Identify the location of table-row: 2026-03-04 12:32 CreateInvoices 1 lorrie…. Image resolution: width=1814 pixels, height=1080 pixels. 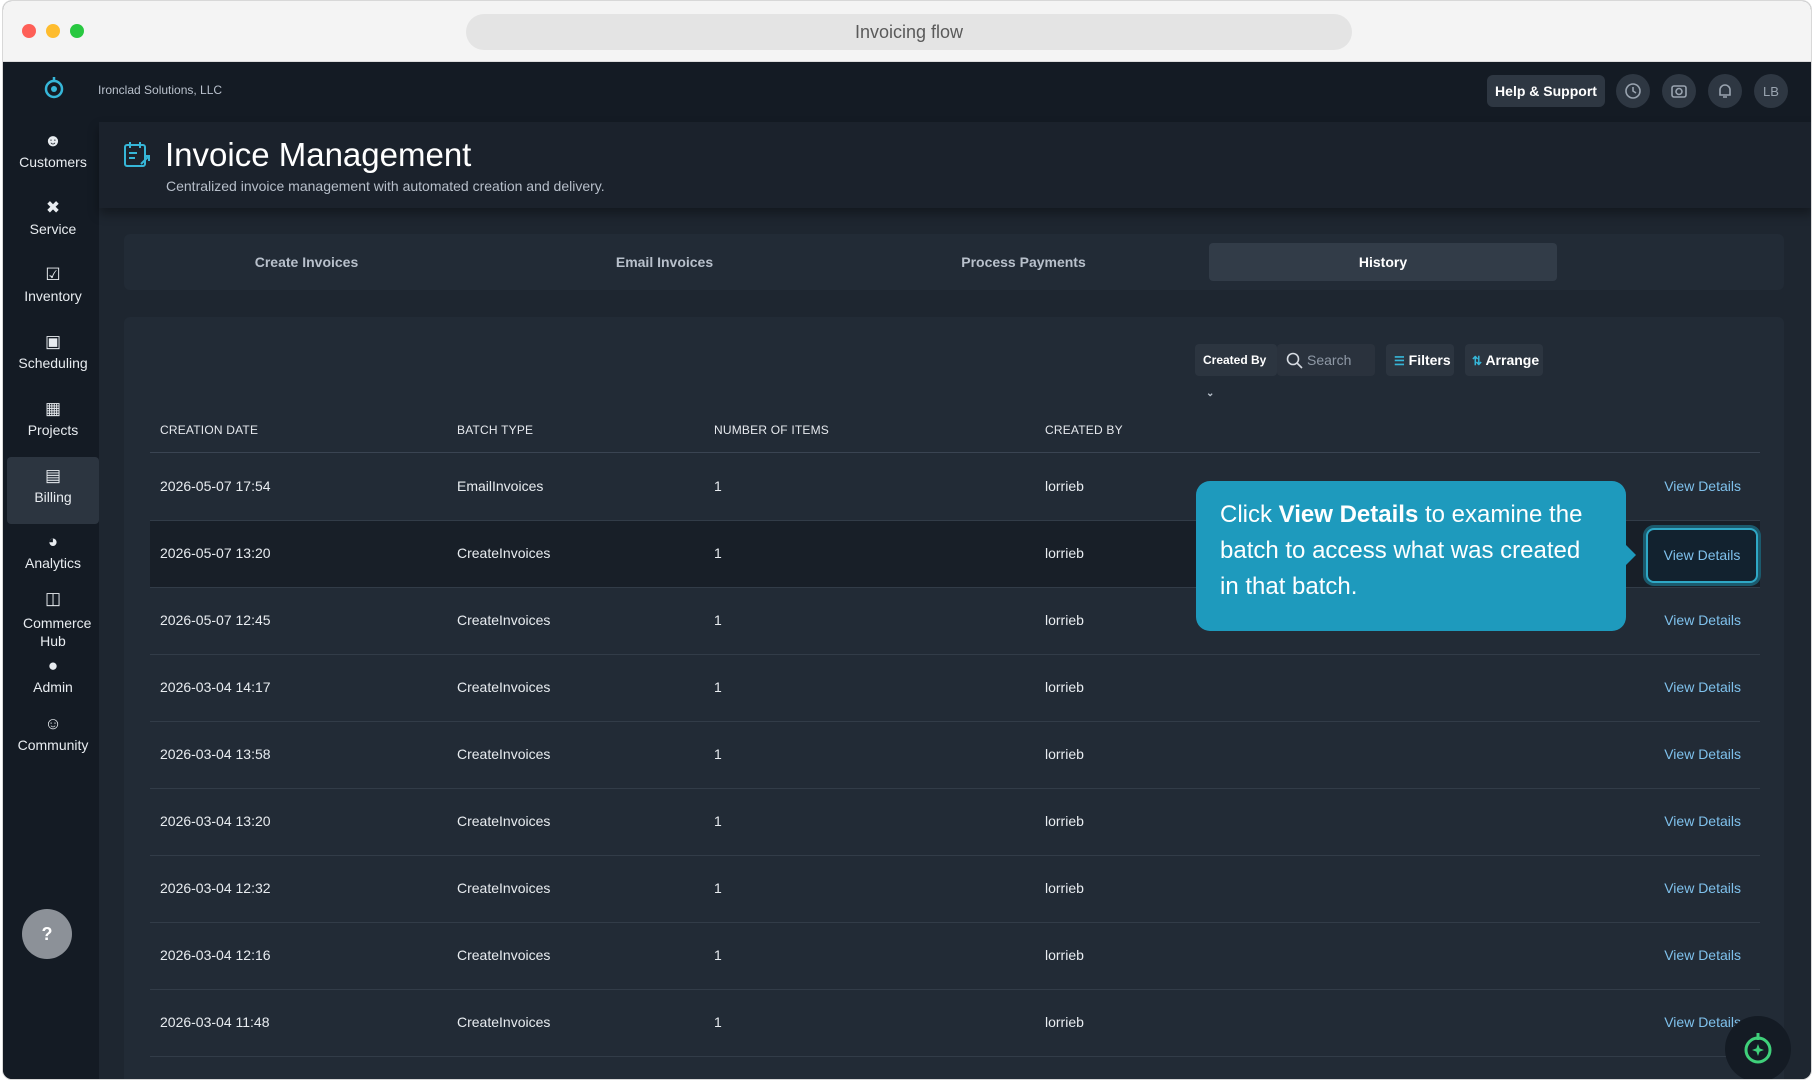
(955, 889).